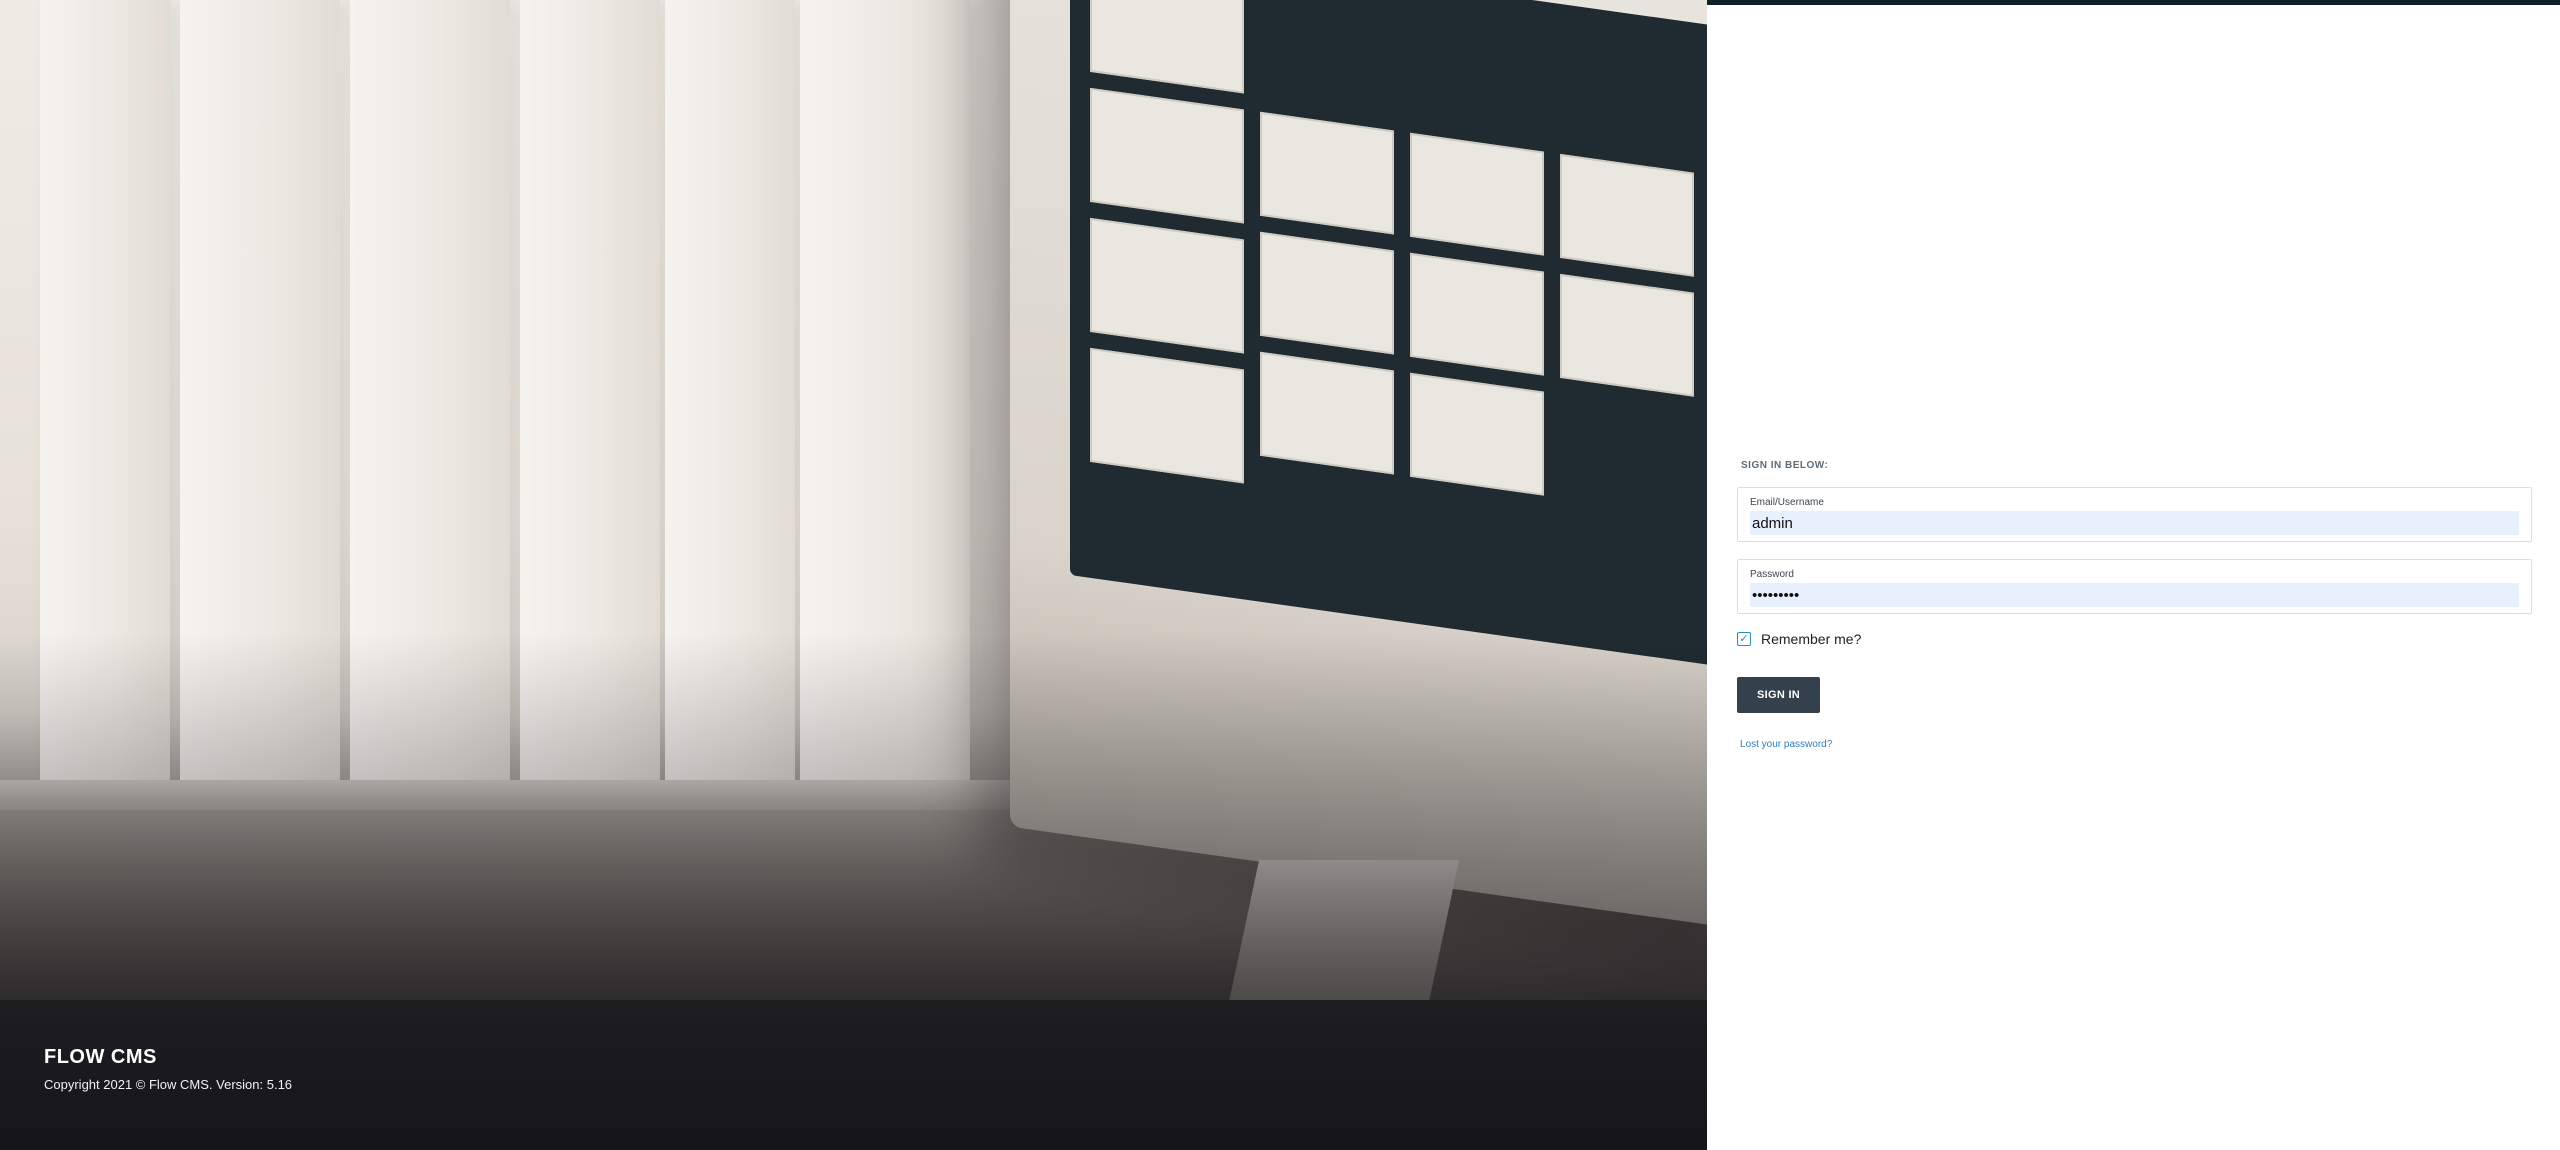  Describe the element at coordinates (1785, 465) in the screenshot. I see `form-title: SIGN IN BELOW:` at that location.